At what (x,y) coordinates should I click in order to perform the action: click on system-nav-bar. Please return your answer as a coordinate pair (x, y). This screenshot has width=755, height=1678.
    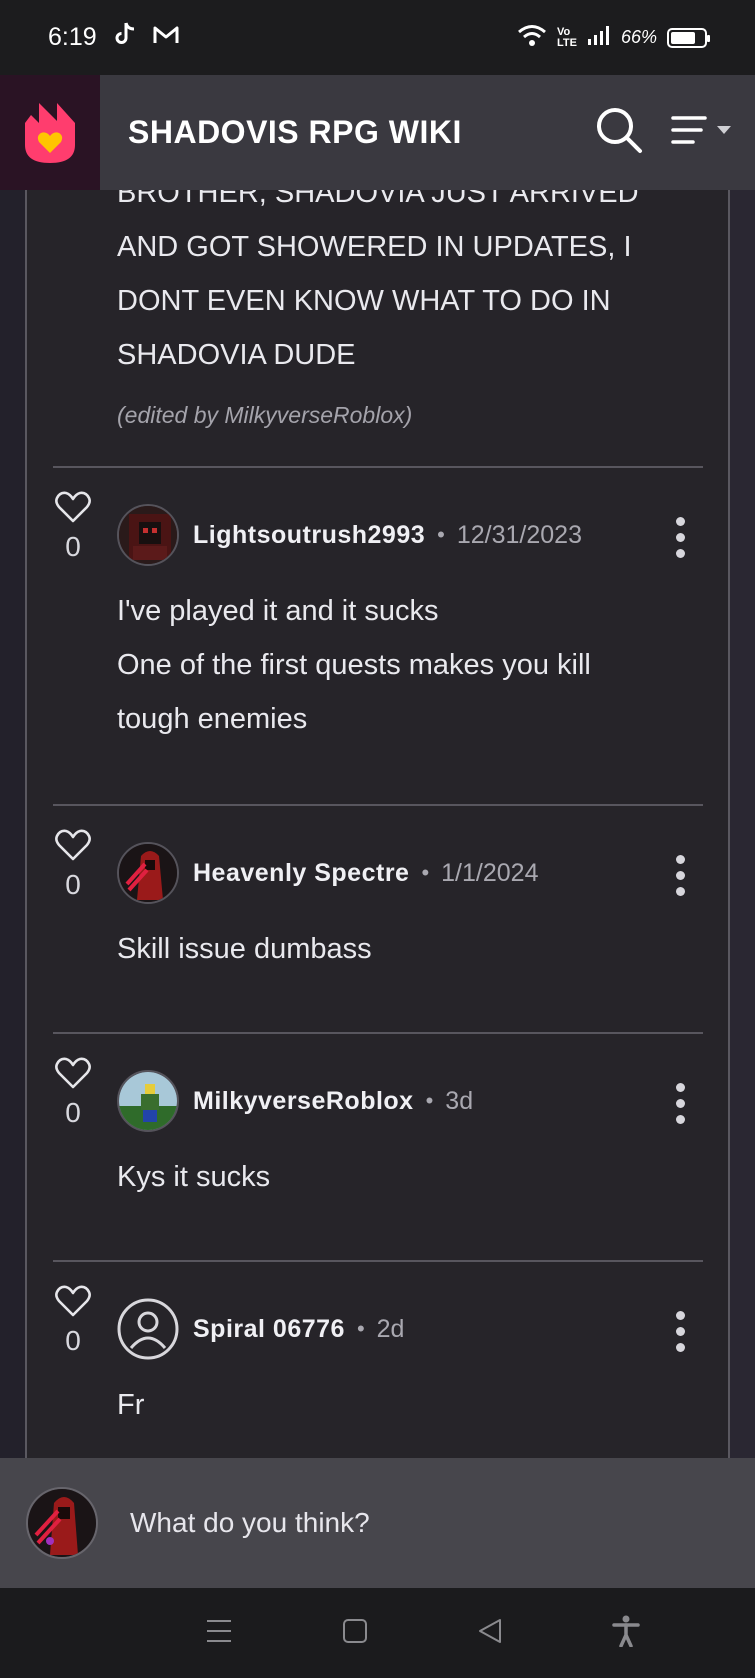
    Looking at the image, I should click on (377, 1633).